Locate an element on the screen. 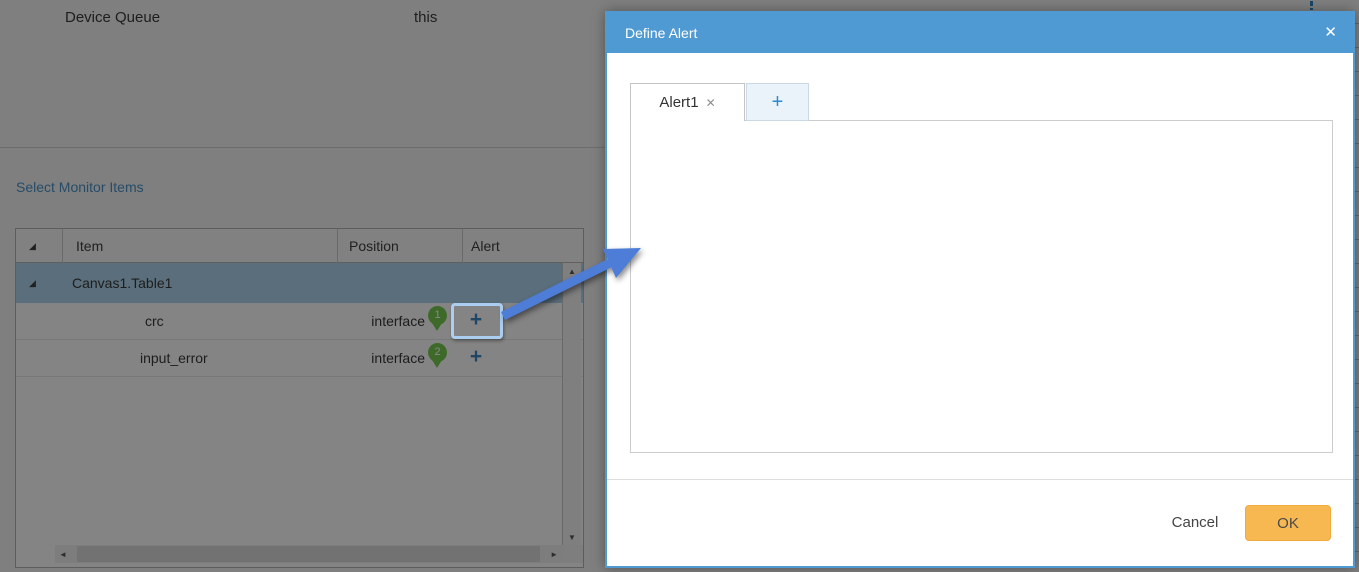 This screenshot has width=1359, height=572. footer-divider is located at coordinates (980, 479).